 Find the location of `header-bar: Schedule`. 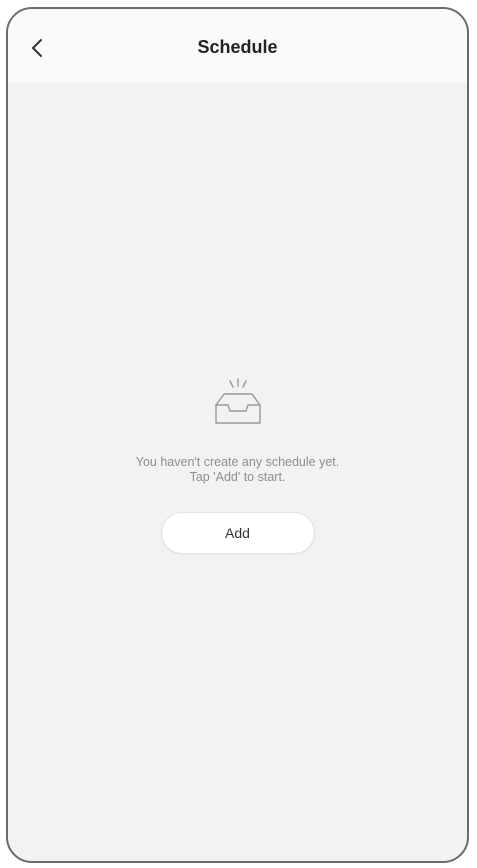

header-bar: Schedule is located at coordinates (237, 46).